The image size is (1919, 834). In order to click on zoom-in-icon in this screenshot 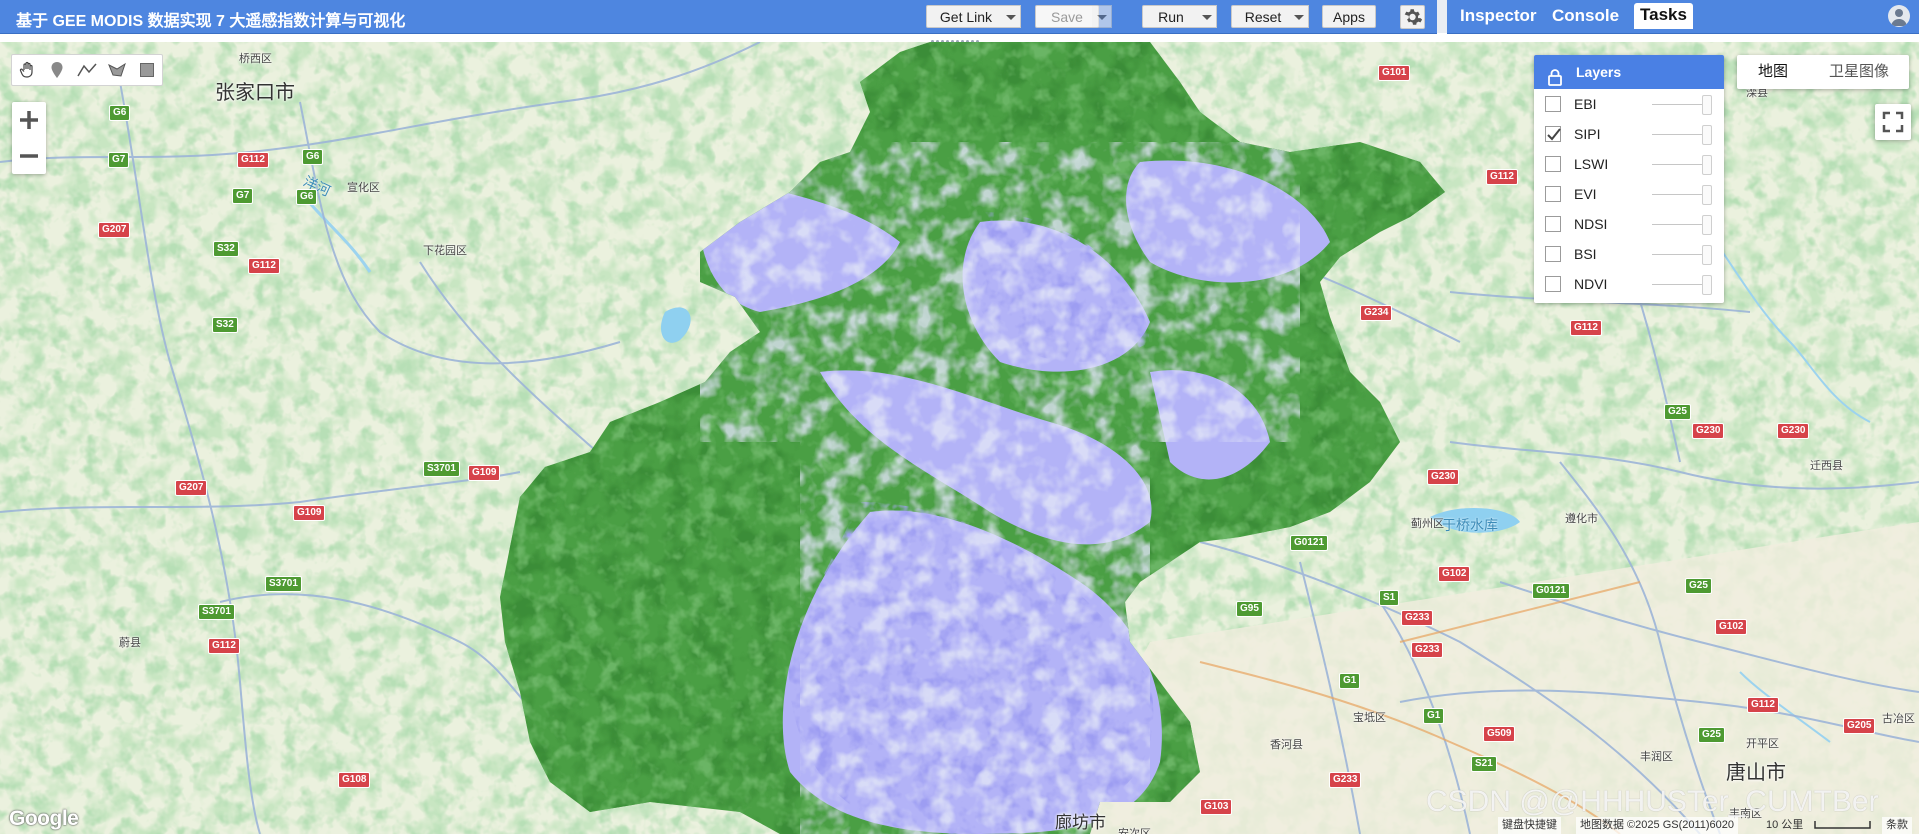, I will do `click(29, 120)`.